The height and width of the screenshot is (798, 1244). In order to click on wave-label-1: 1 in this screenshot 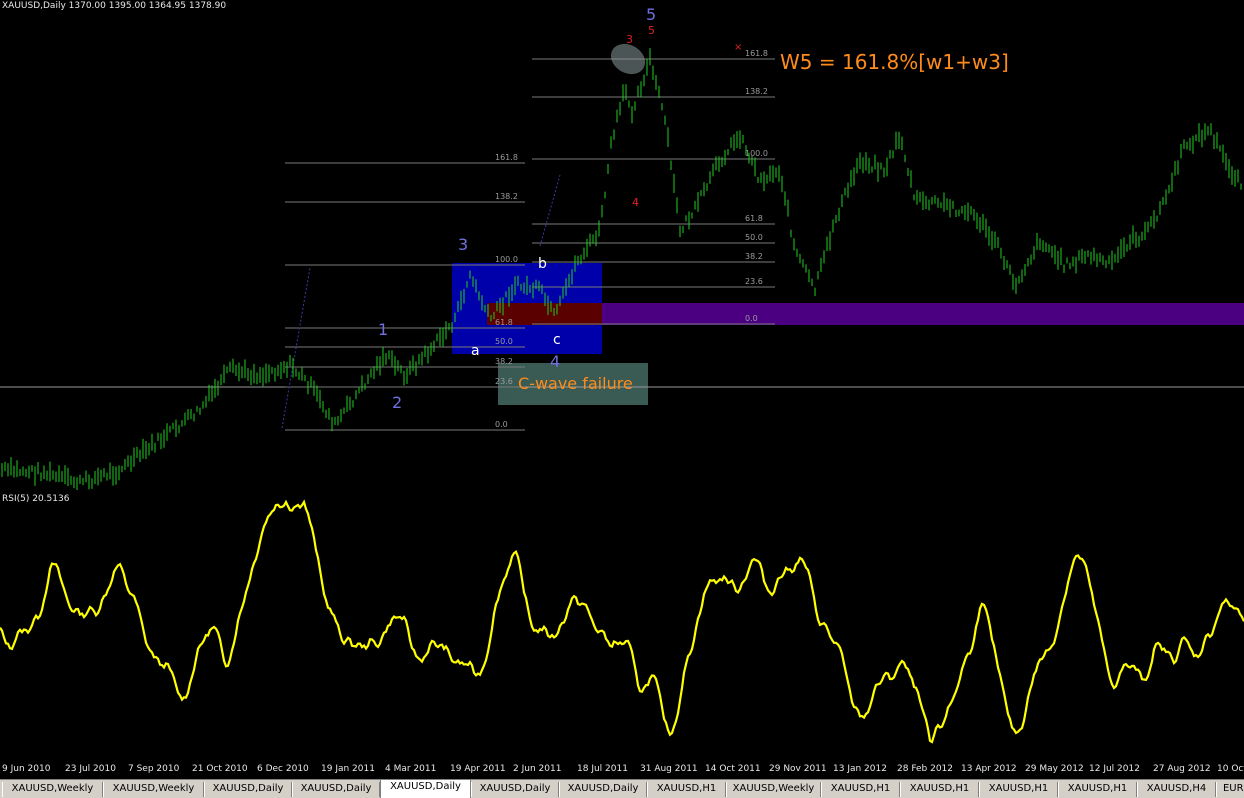, I will do `click(383, 329)`.